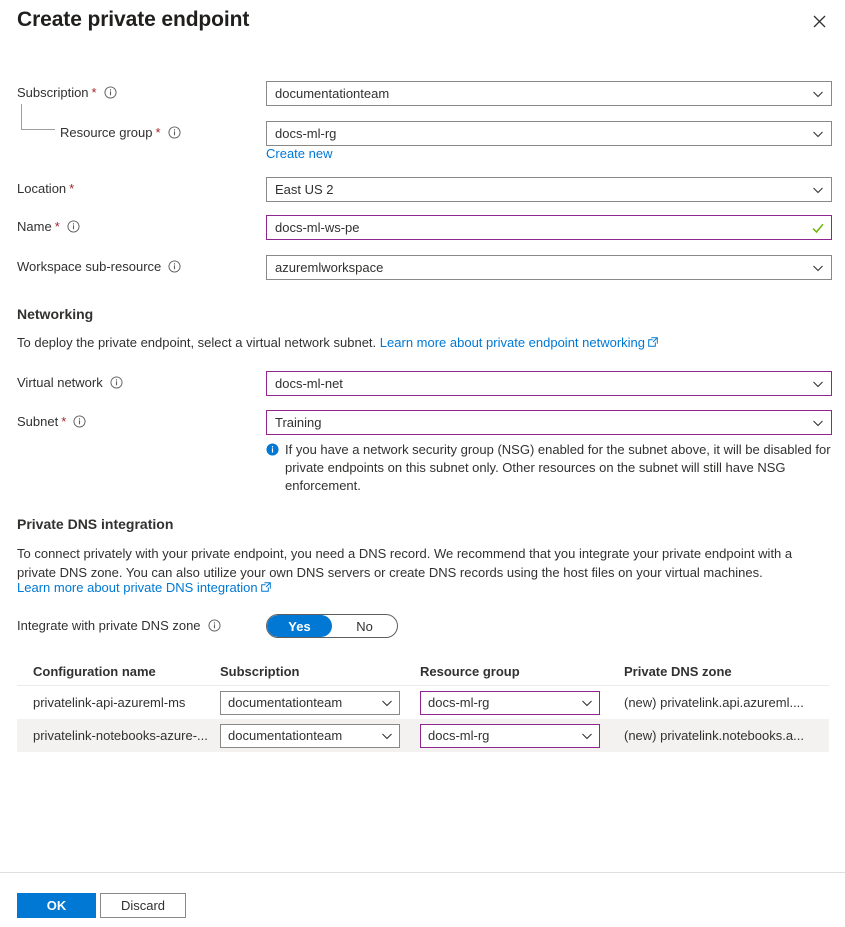 The image size is (845, 927). What do you see at coordinates (549, 383) in the screenshot?
I see `virtual-network-dropdown: docs-ml-net` at bounding box center [549, 383].